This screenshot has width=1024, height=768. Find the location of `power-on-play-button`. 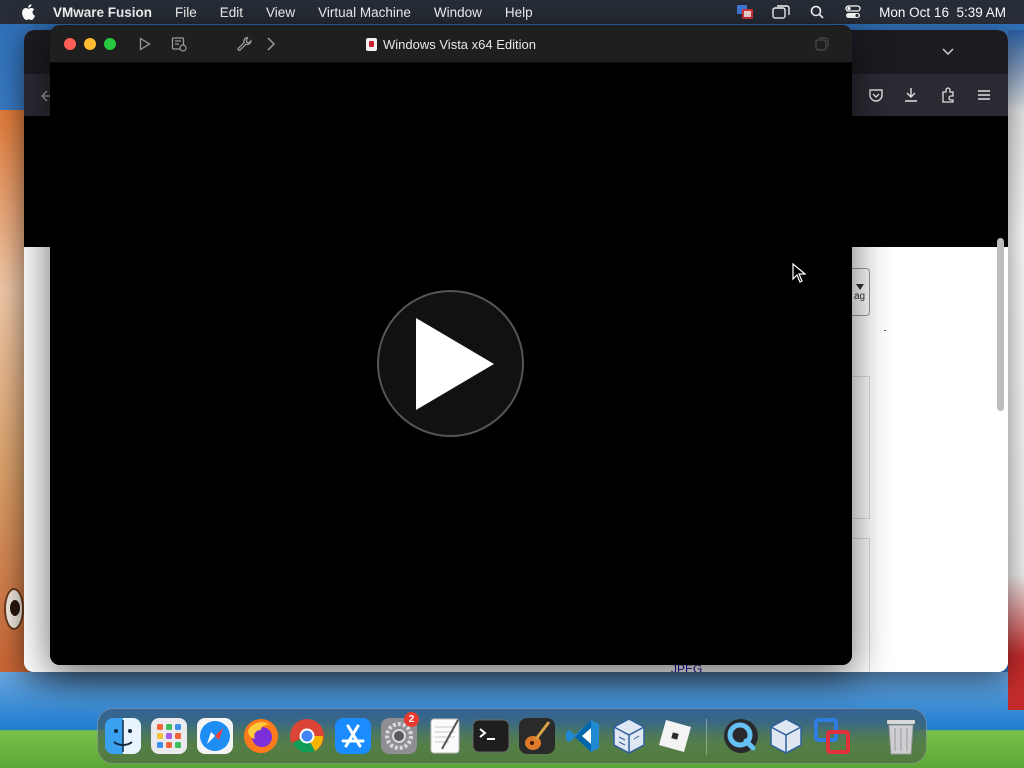

power-on-play-button is located at coordinates (450, 363).